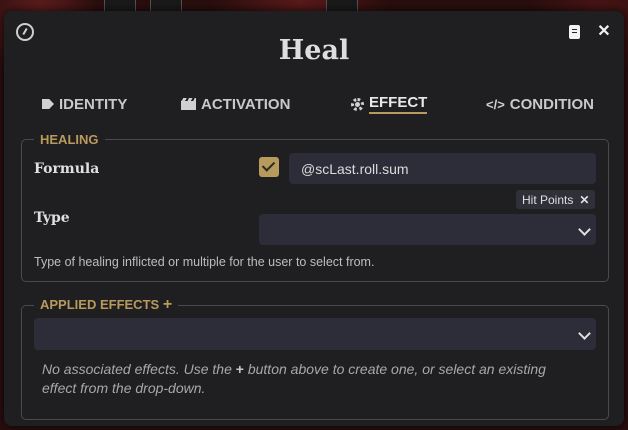  Describe the element at coordinates (442, 168) in the screenshot. I see `formula-input: @scLast.roll.sum` at that location.